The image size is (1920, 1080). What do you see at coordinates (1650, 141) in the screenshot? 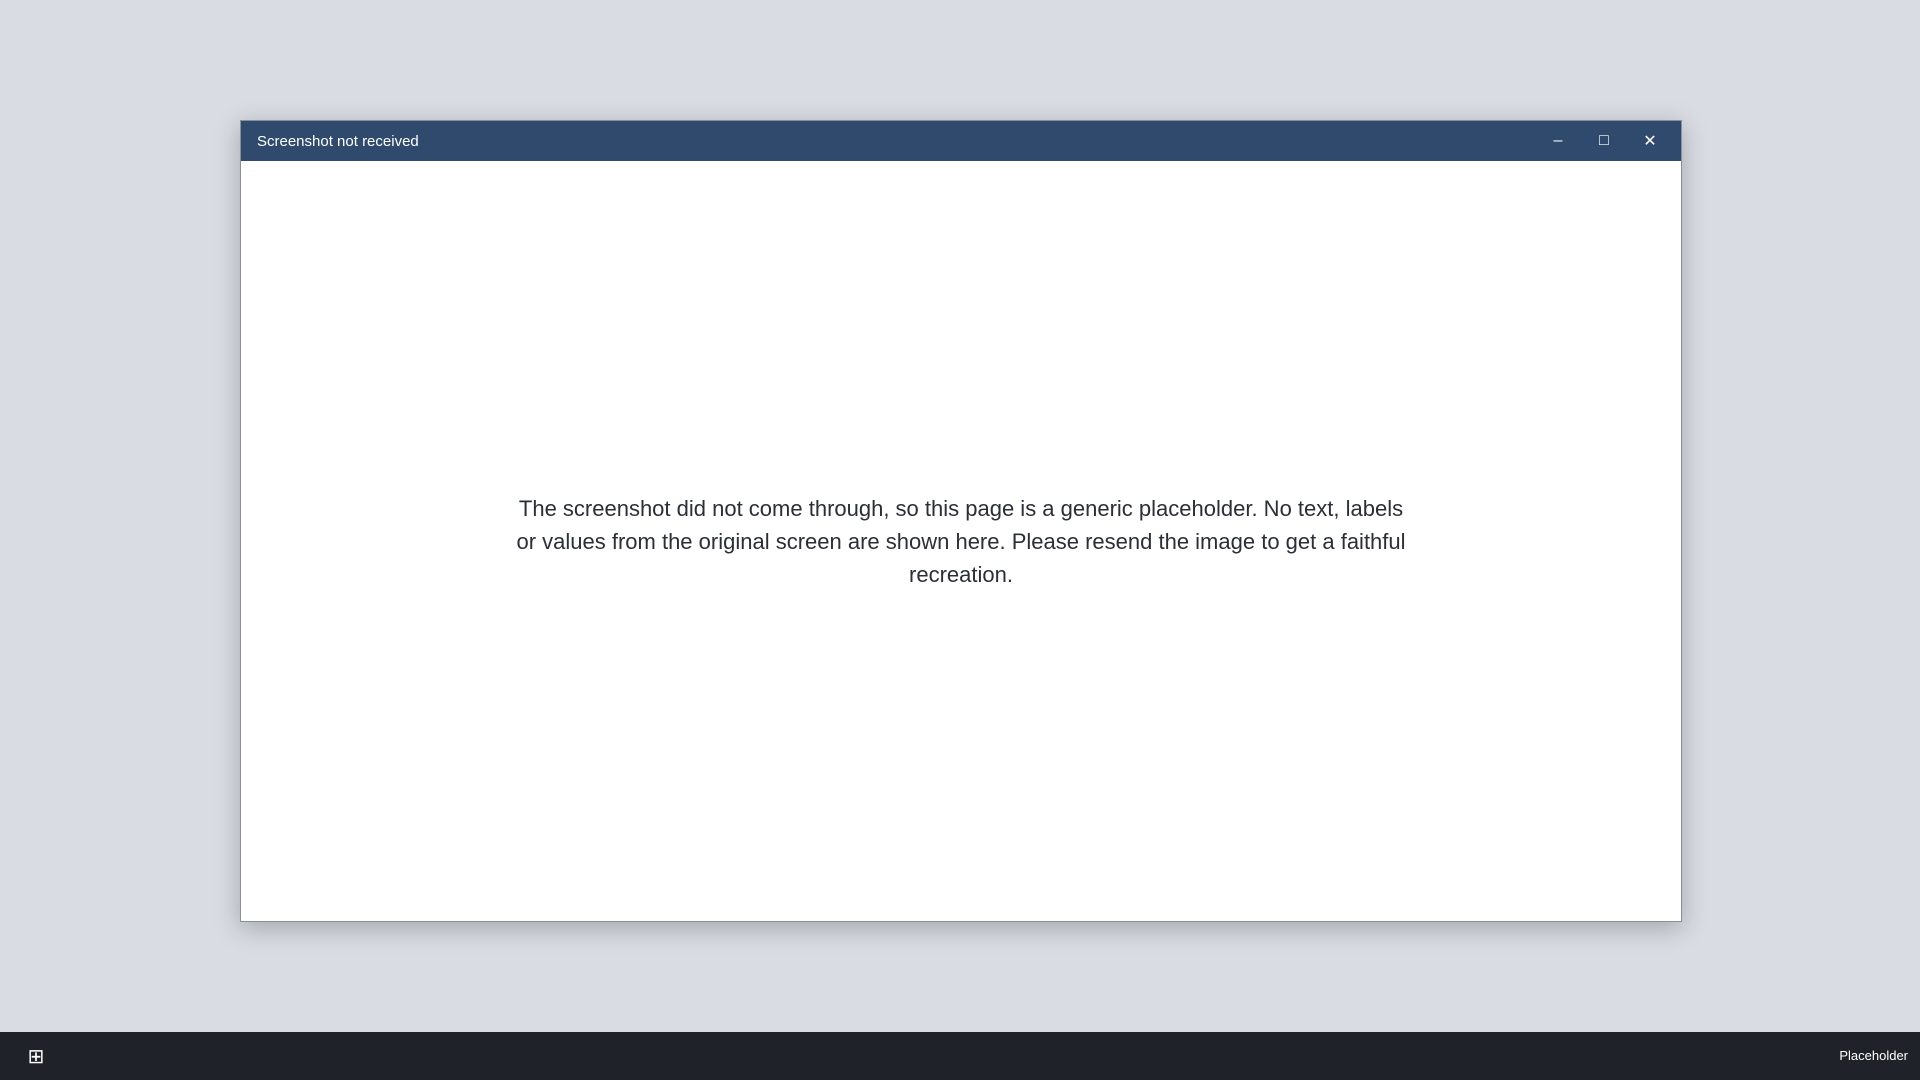
I see `close-icon: ✕` at bounding box center [1650, 141].